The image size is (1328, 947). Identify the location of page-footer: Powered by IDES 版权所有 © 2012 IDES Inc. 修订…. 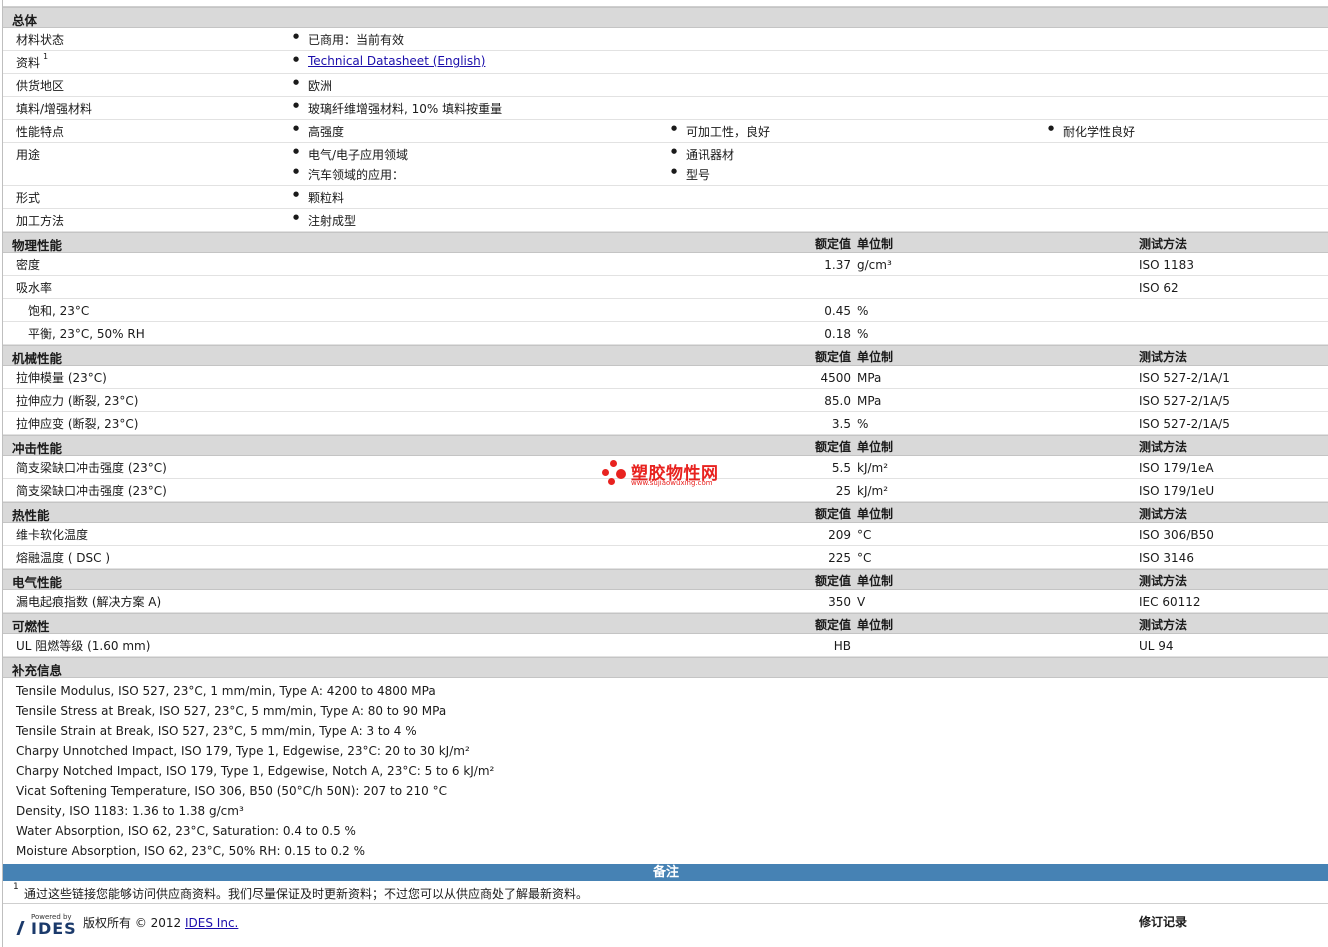
(665, 921).